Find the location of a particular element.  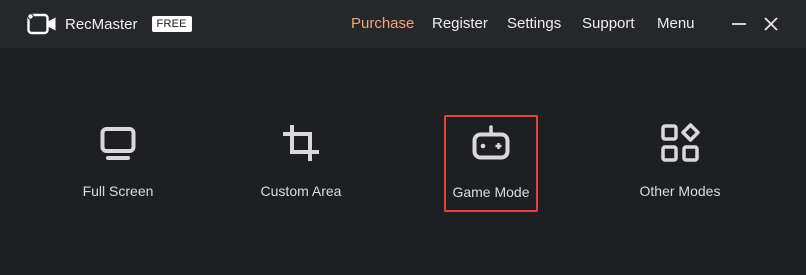

grid-icon is located at coordinates (680, 142).